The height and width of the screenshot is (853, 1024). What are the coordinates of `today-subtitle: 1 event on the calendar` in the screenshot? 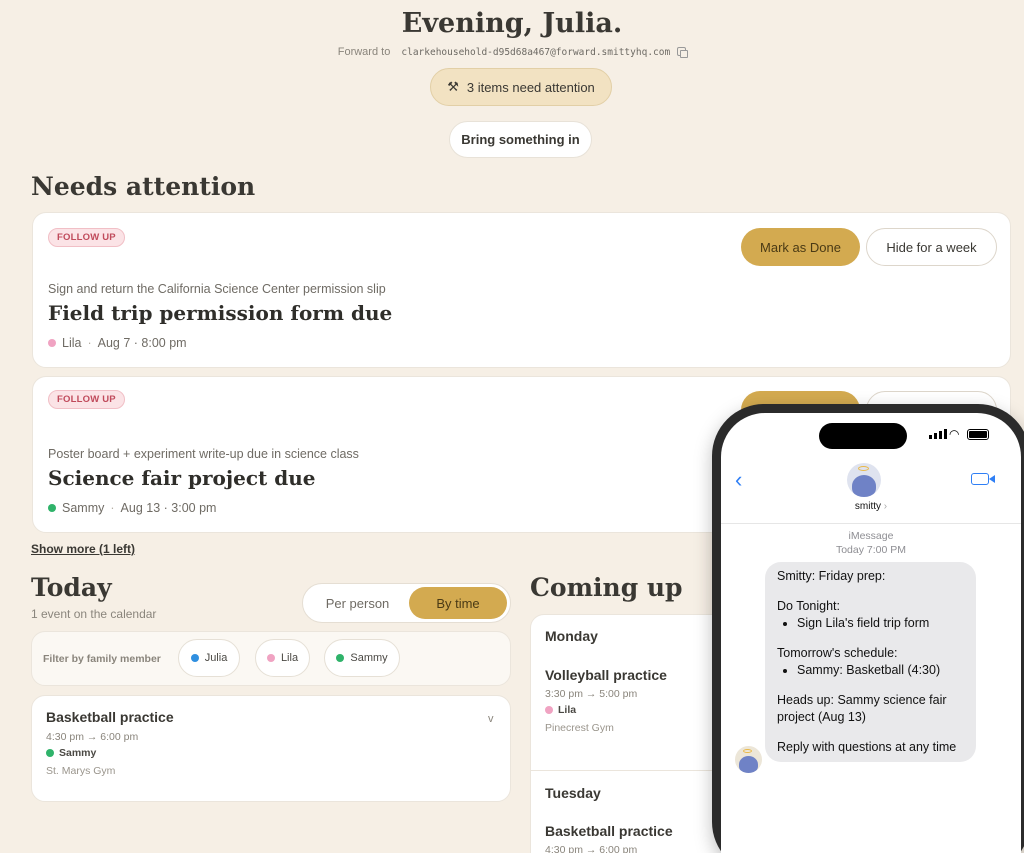 It's located at (94, 614).